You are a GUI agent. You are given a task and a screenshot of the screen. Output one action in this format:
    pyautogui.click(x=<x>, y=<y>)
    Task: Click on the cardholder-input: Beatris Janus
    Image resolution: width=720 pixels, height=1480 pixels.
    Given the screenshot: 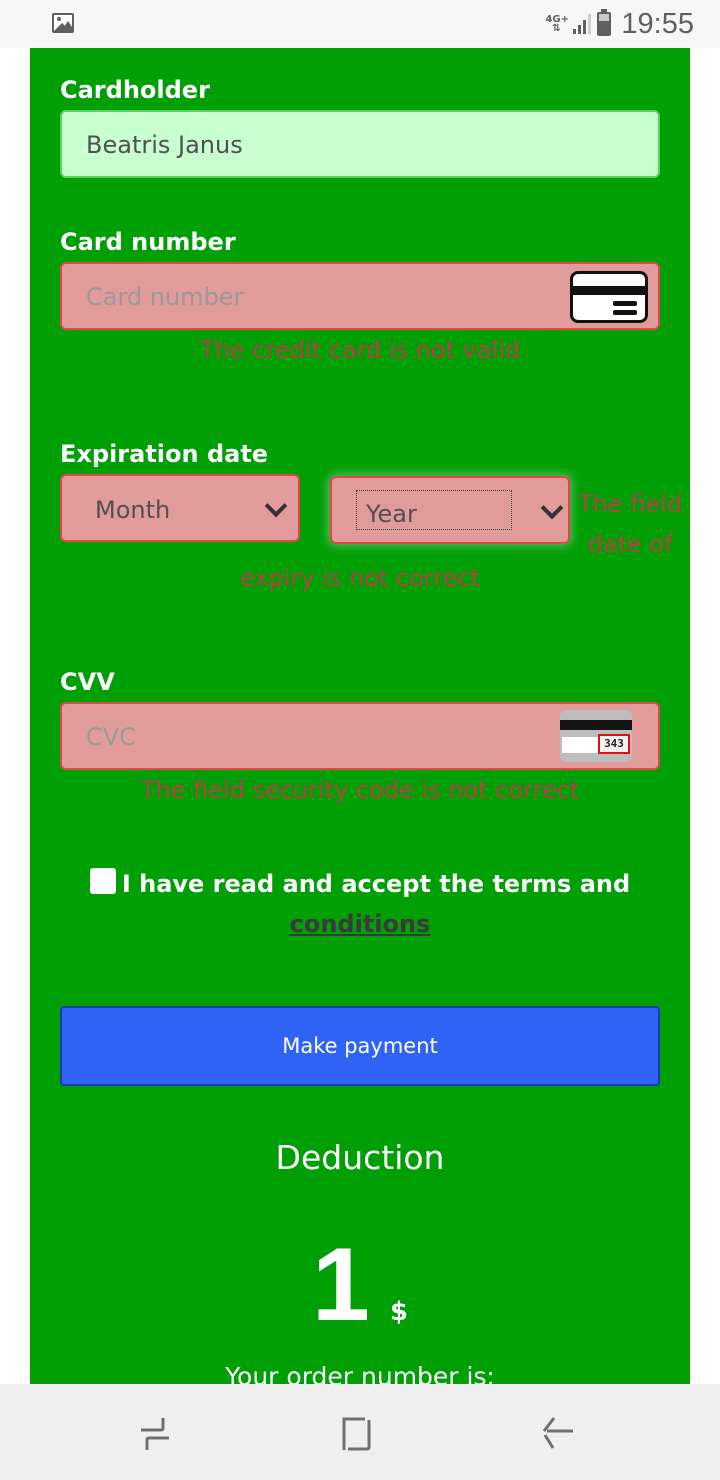 What is the action you would take?
    pyautogui.click(x=360, y=144)
    